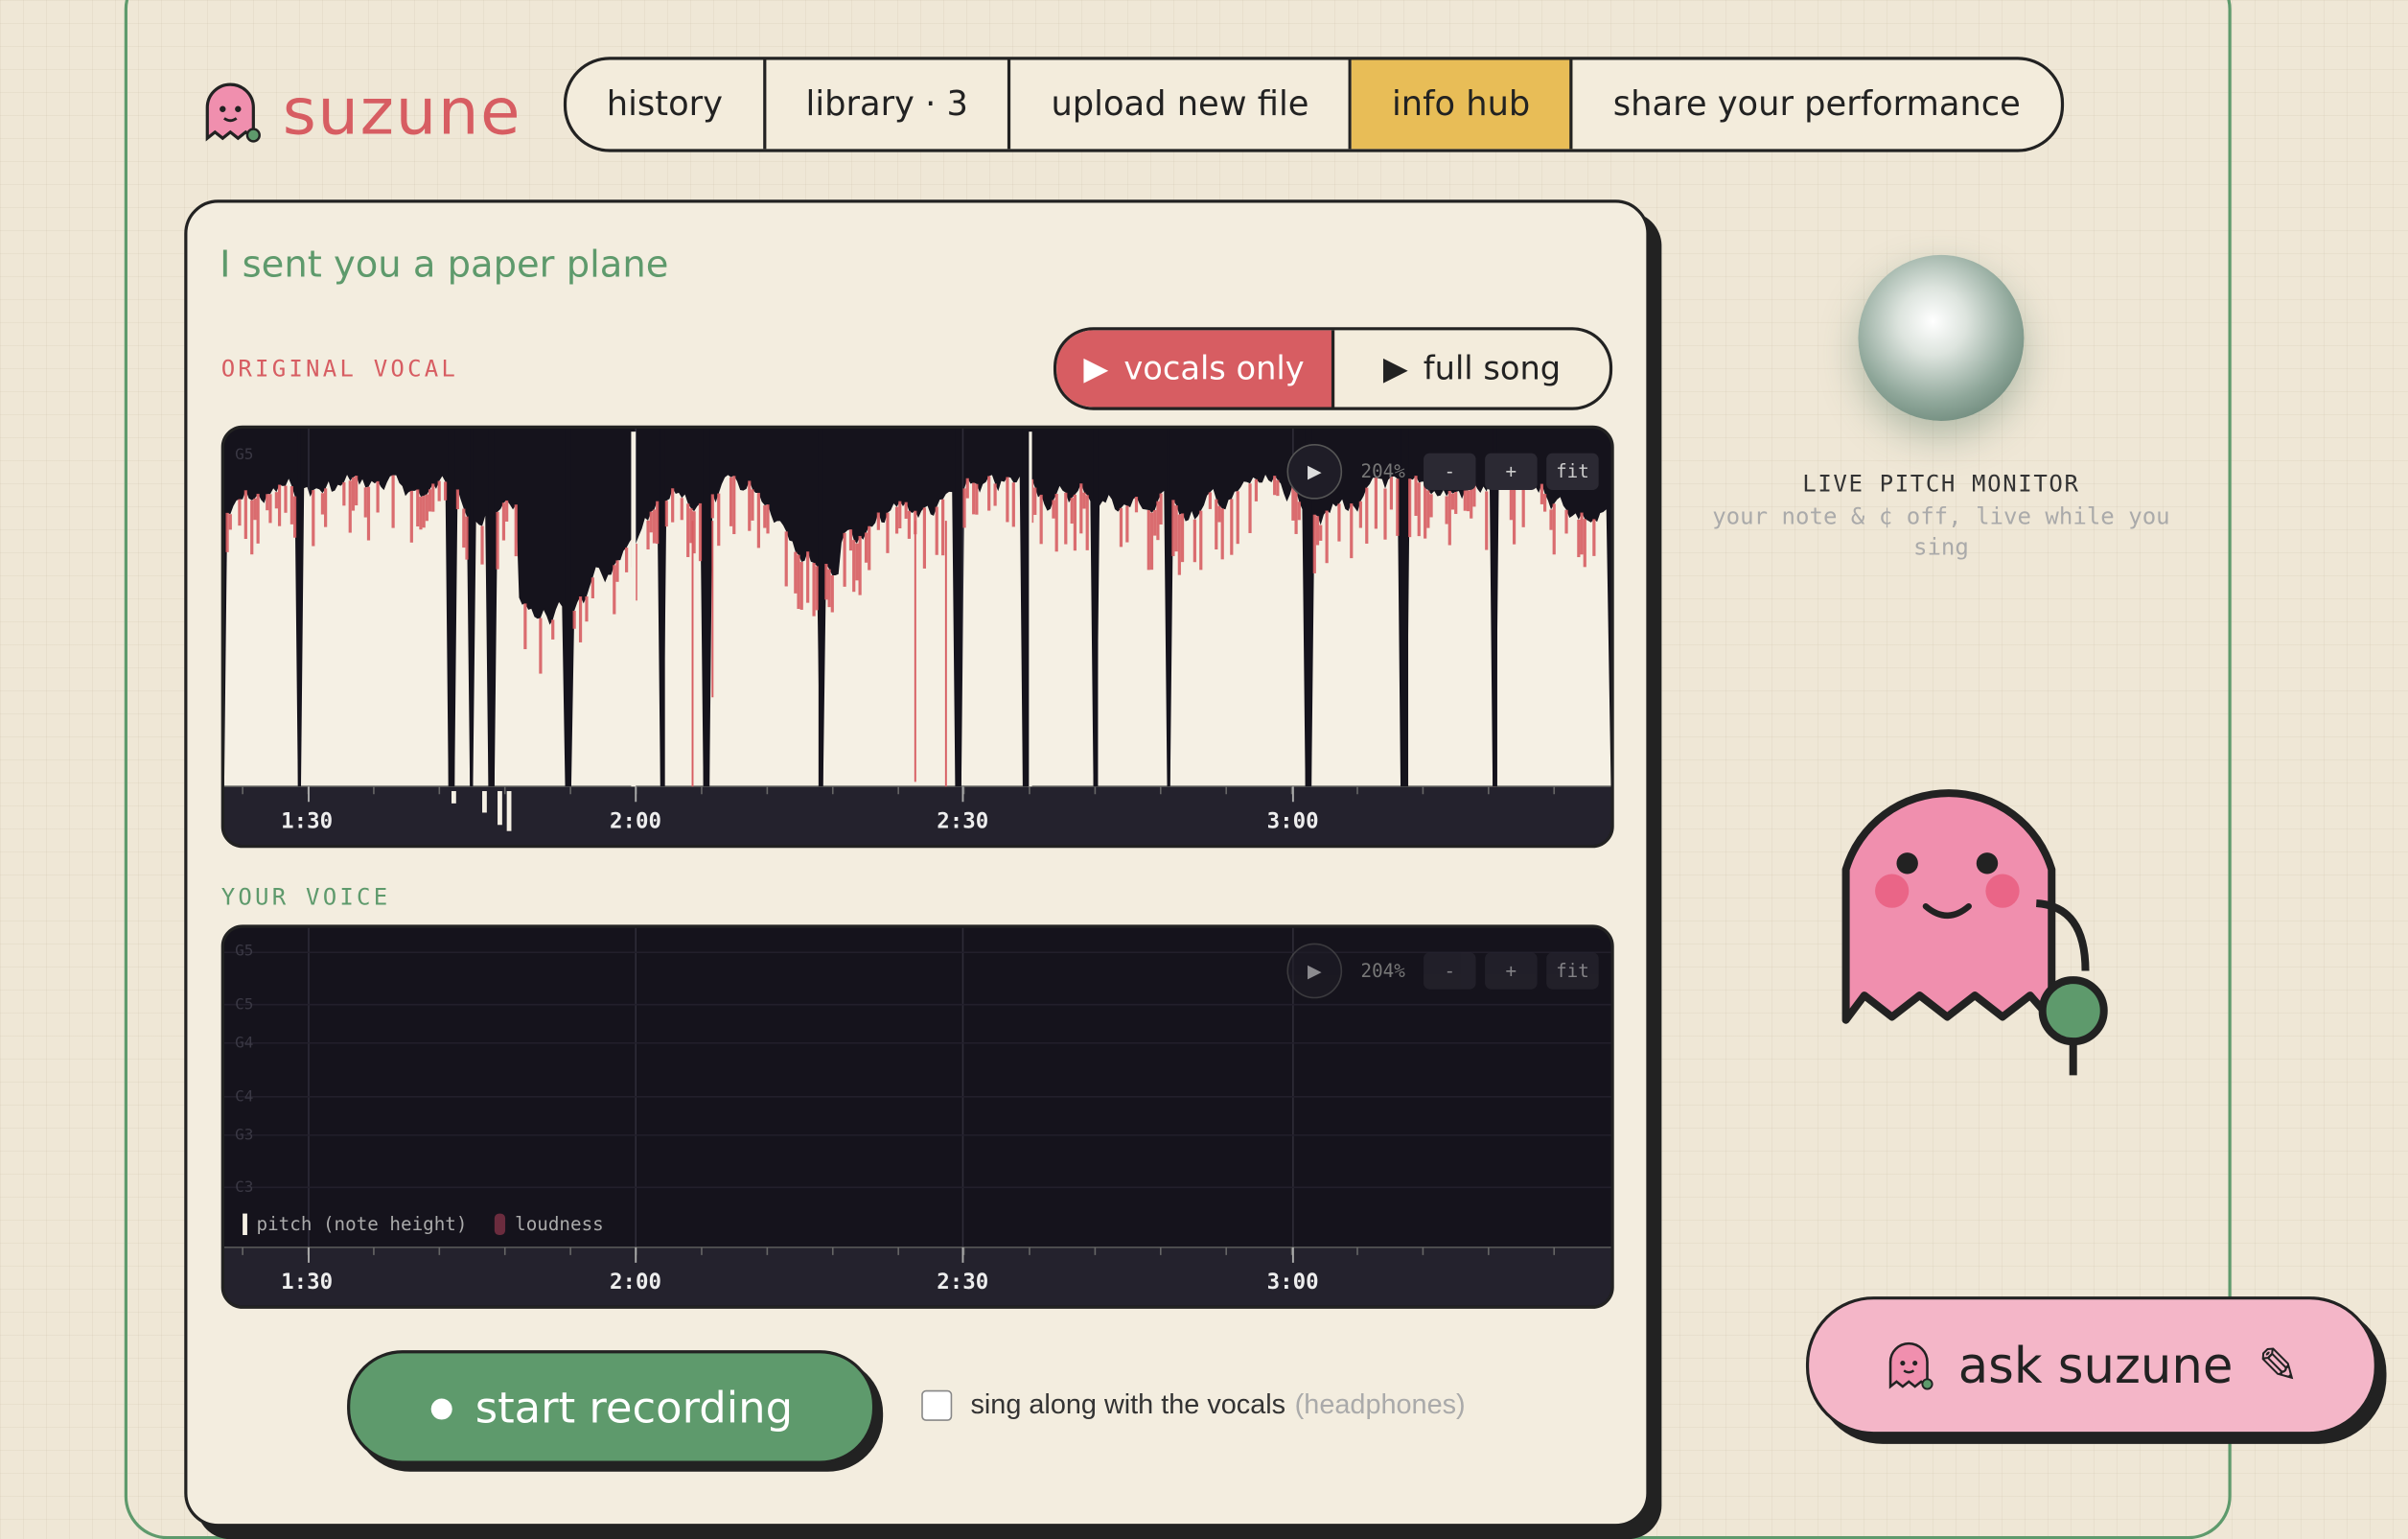  Describe the element at coordinates (1941, 337) in the screenshot. I see `pitch-monitor-orb` at that location.